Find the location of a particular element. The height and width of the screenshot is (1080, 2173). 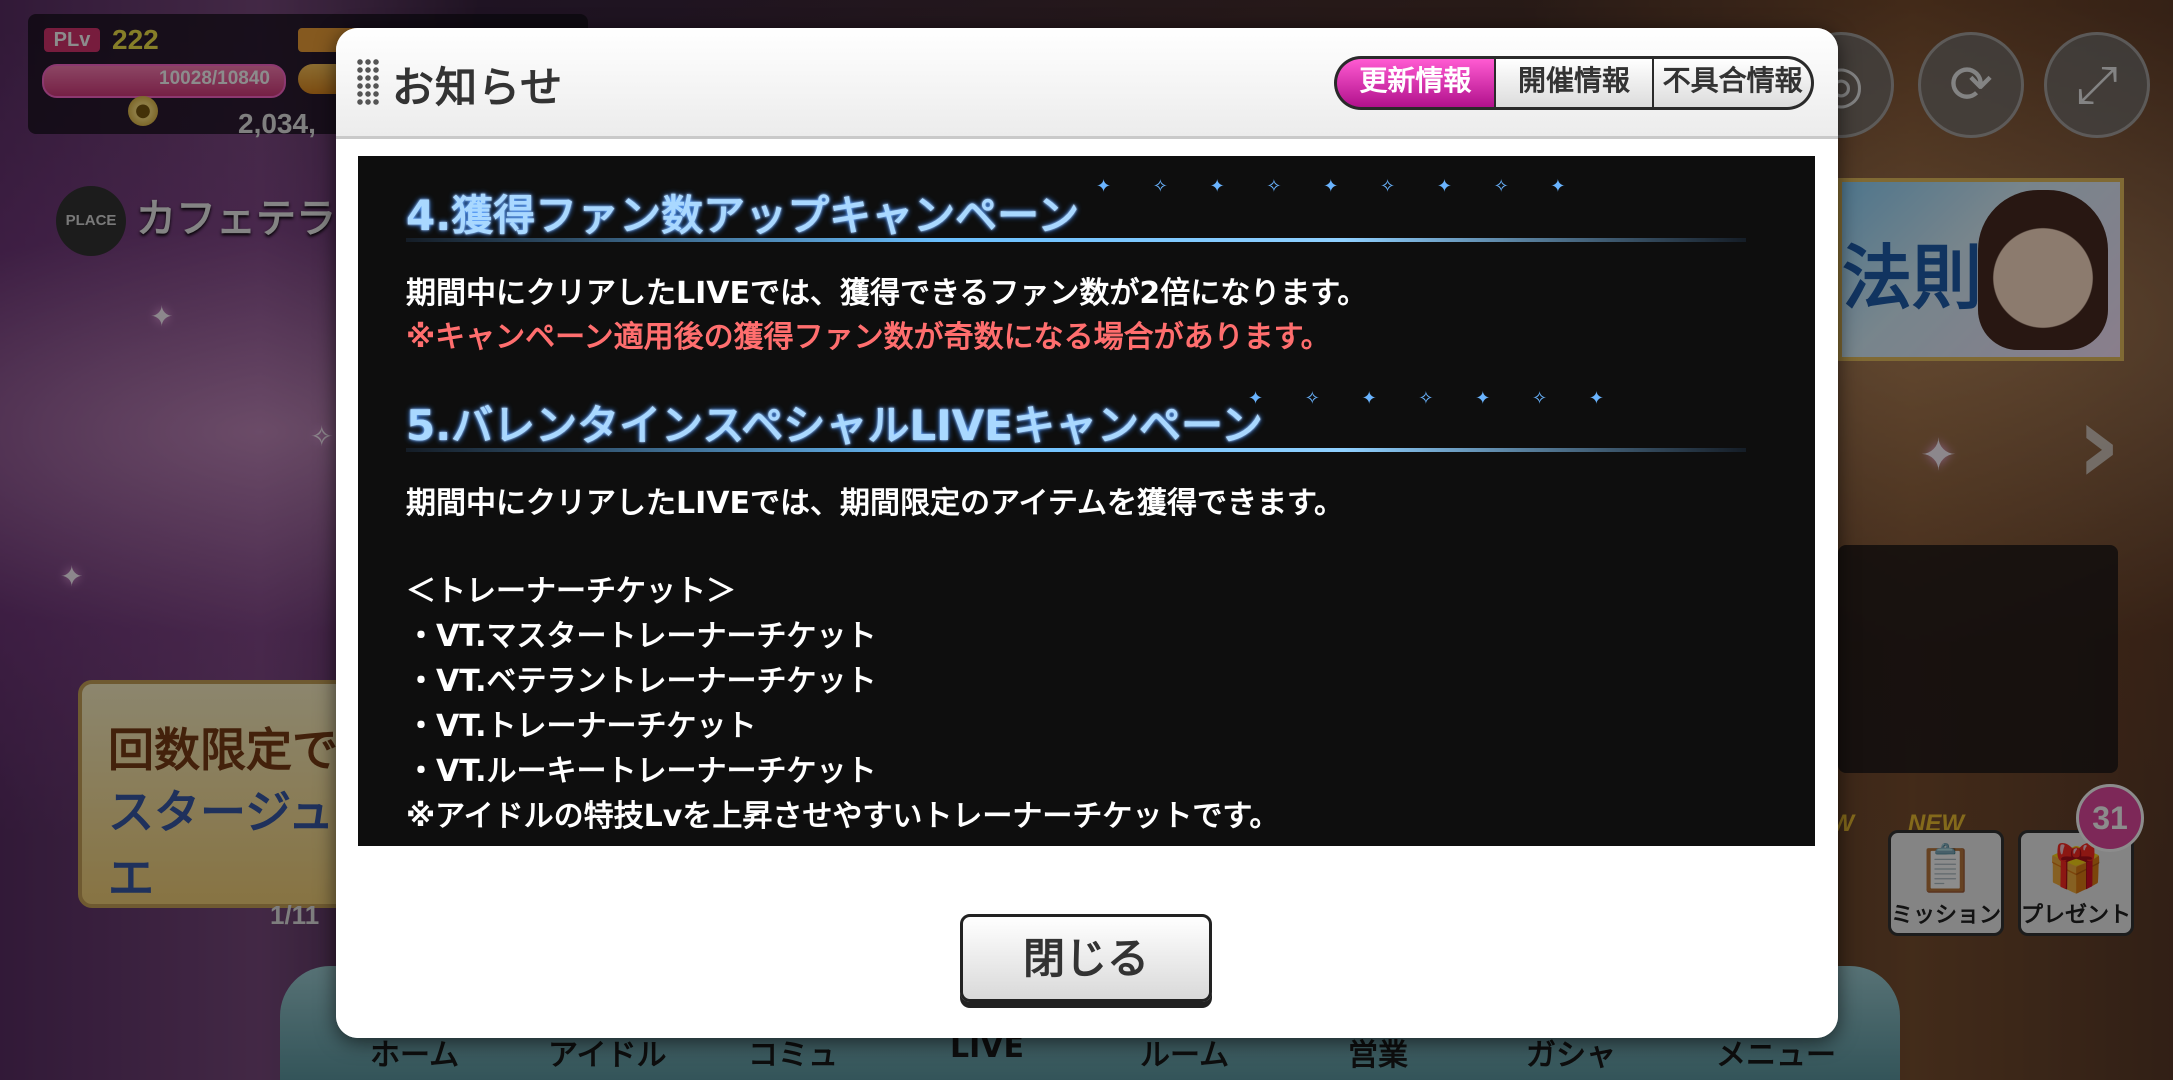

section-text-line: ・VT.トレーナーチケット is located at coordinates (581, 726).